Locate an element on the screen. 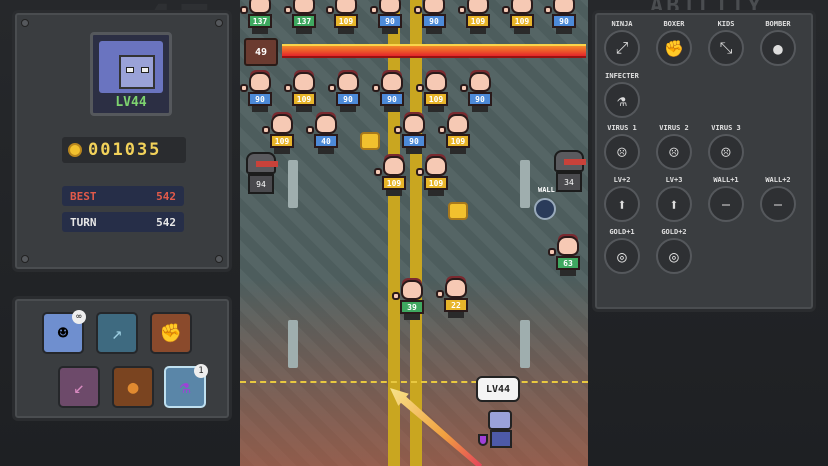 The width and height of the screenshot is (828, 466). coin-value: 001035 is located at coordinates (125, 150).